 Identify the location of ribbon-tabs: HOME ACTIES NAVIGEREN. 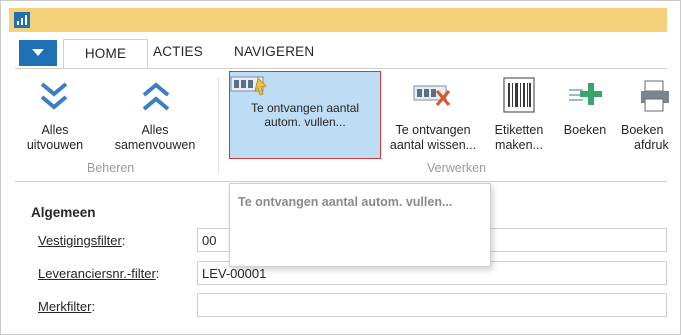
(341, 54).